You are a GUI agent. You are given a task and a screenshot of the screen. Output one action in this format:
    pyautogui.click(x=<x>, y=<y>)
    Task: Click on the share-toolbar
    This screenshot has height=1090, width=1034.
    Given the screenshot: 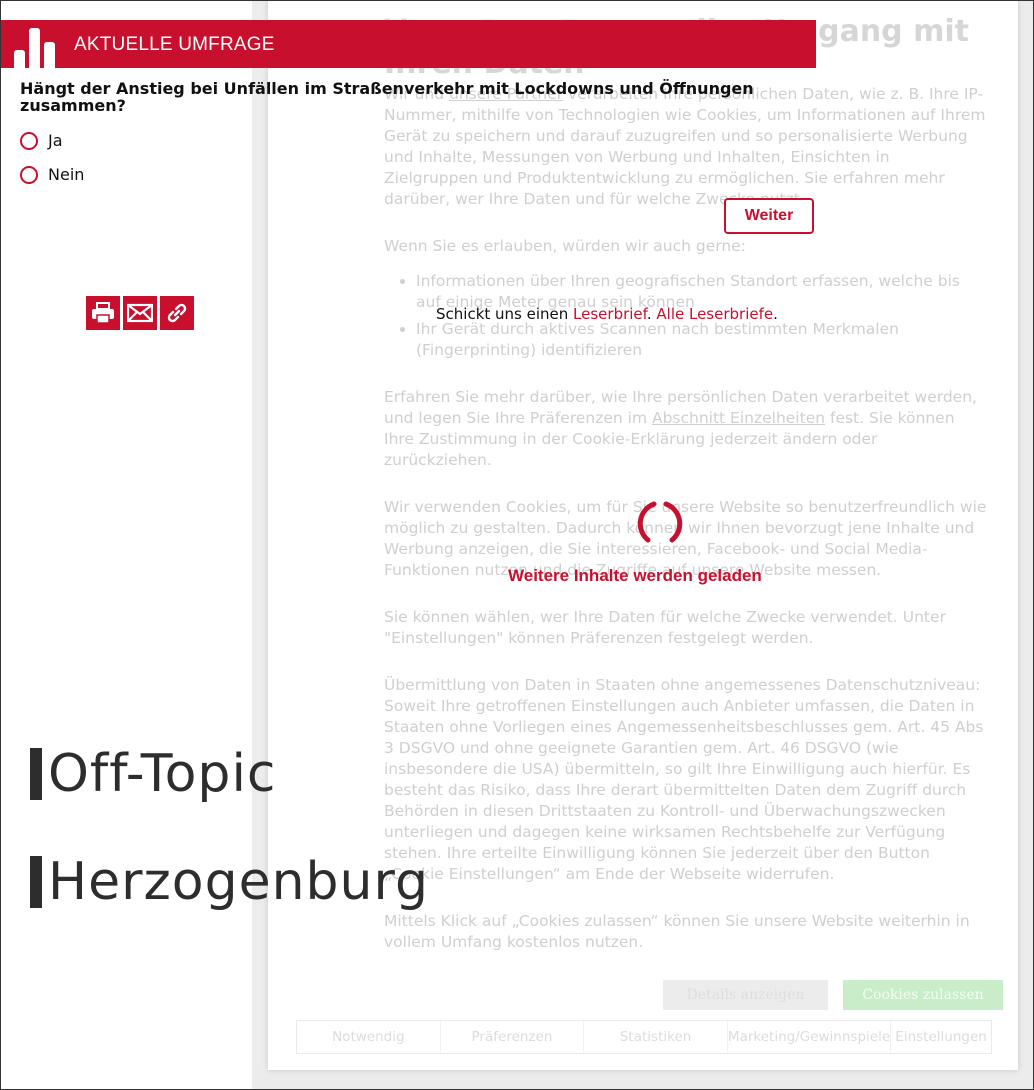 What is the action you would take?
    pyautogui.click(x=140, y=313)
    